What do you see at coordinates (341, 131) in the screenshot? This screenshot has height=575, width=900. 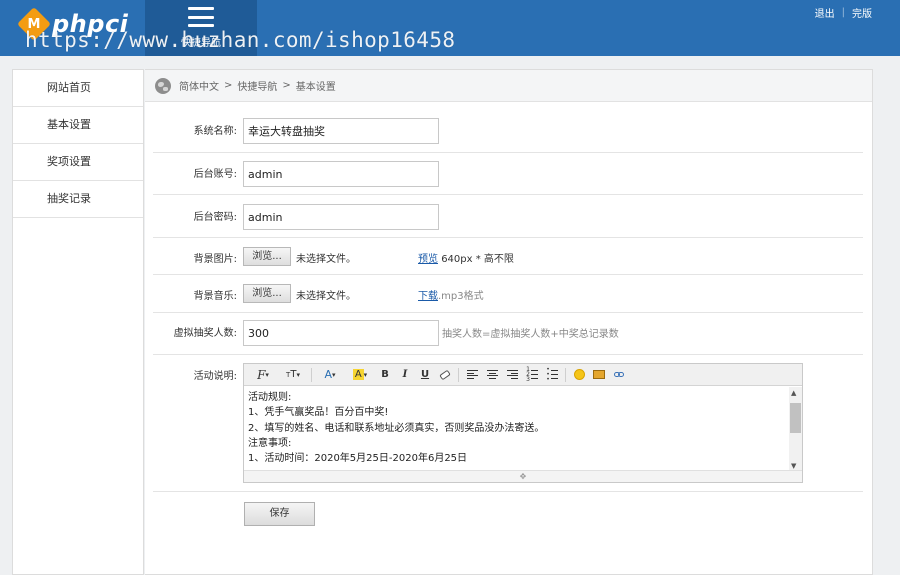 I see `system-name-input` at bounding box center [341, 131].